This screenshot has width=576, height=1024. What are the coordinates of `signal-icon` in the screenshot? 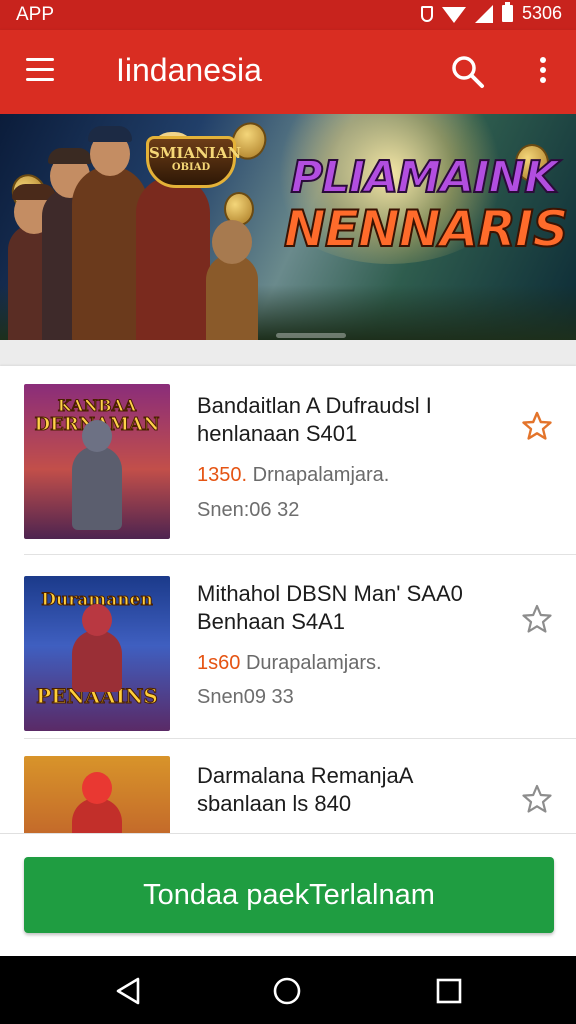 It's located at (483, 13).